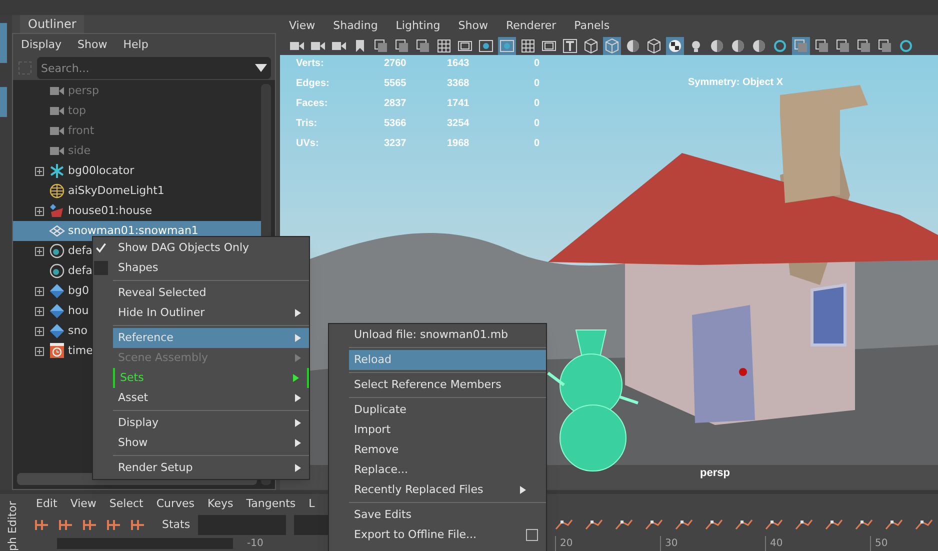 This screenshot has width=938, height=551. I want to click on camera-label: persp, so click(715, 473).